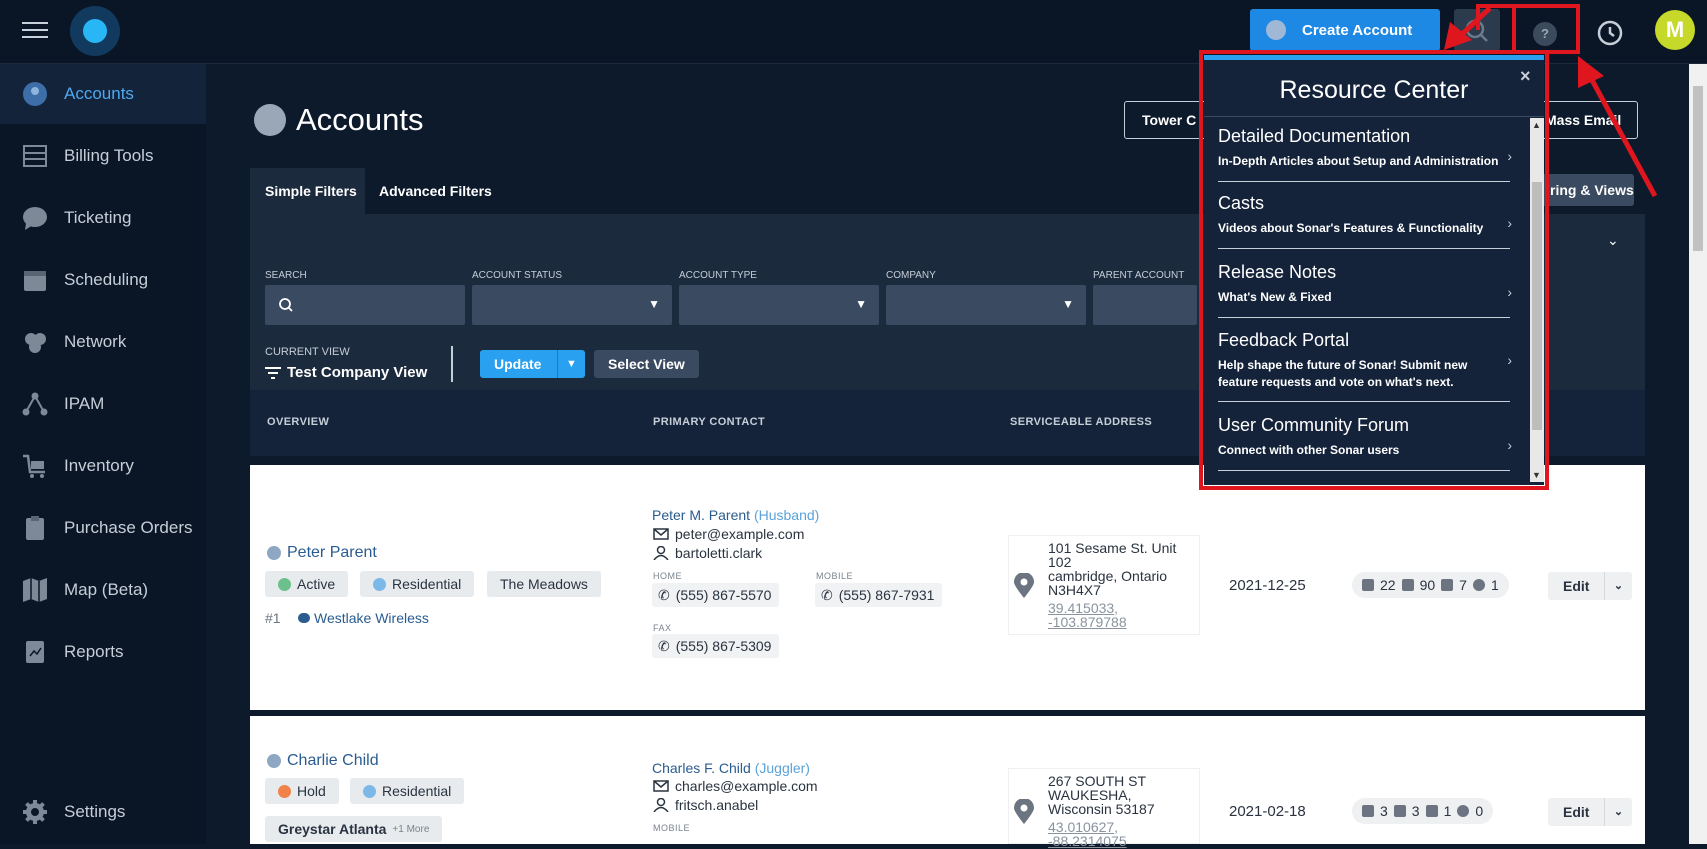  I want to click on edit-label: Edit, so click(1576, 586).